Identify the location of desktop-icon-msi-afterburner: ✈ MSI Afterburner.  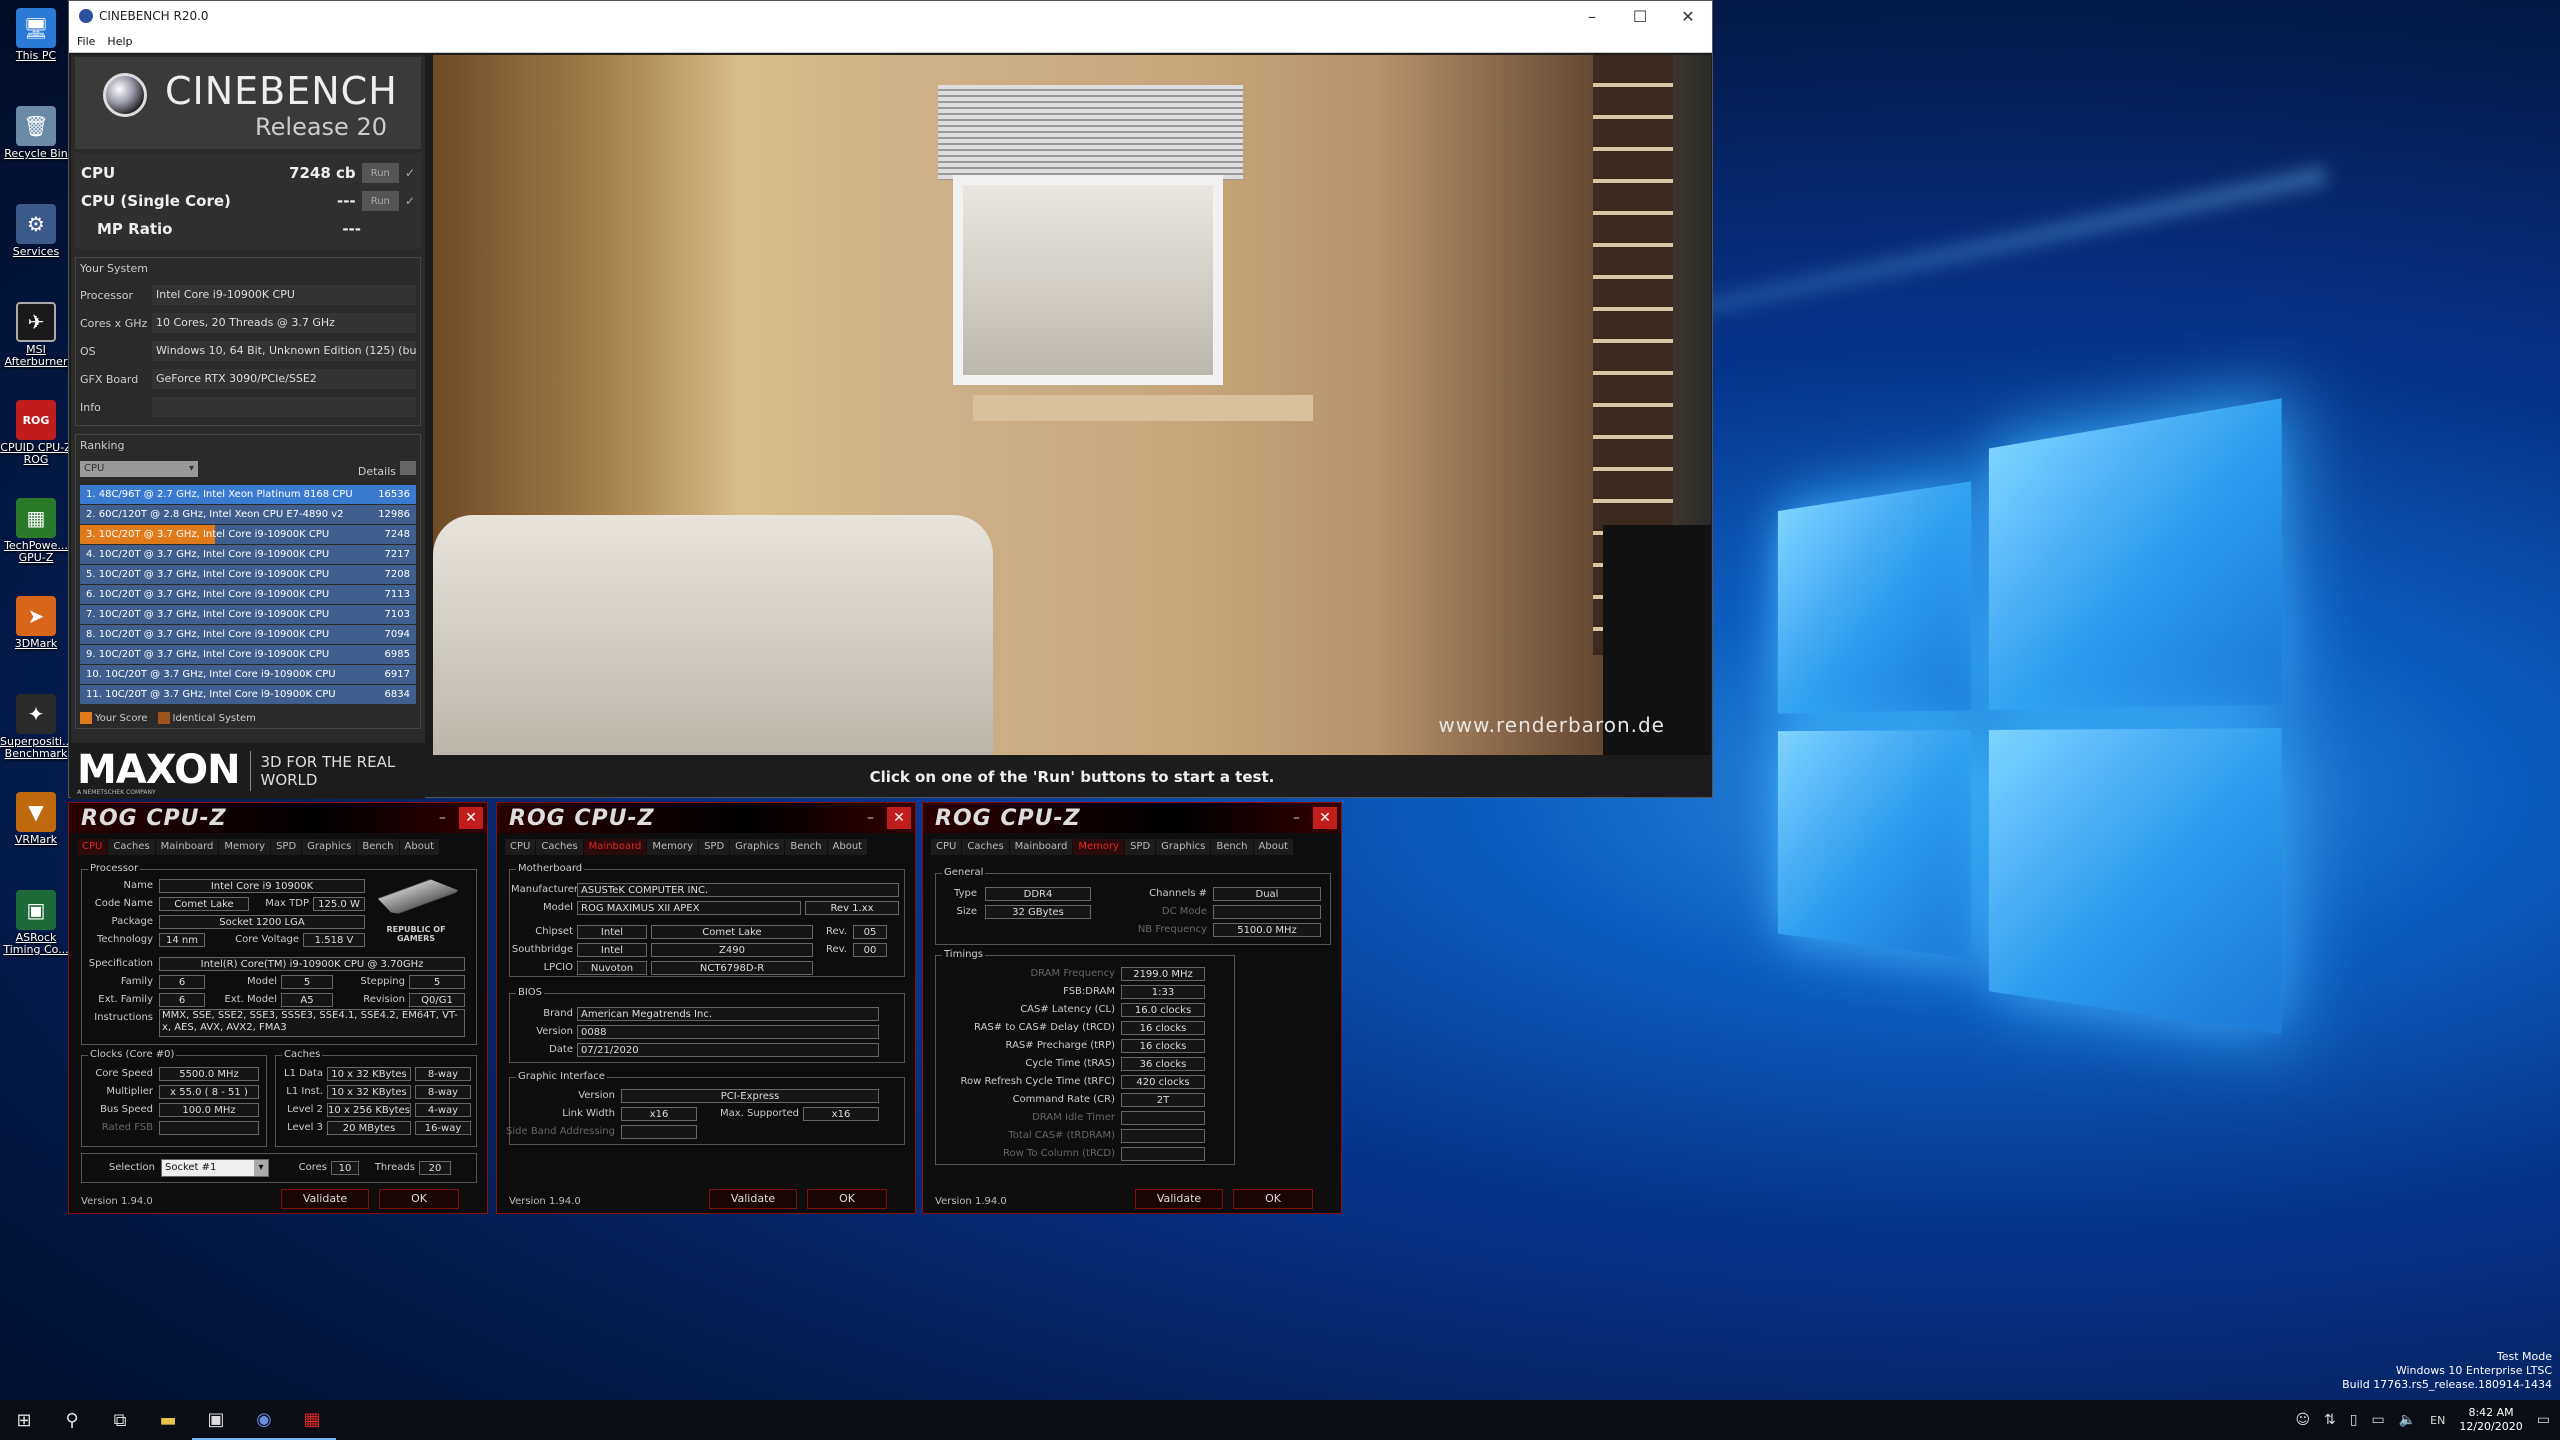
(36, 335).